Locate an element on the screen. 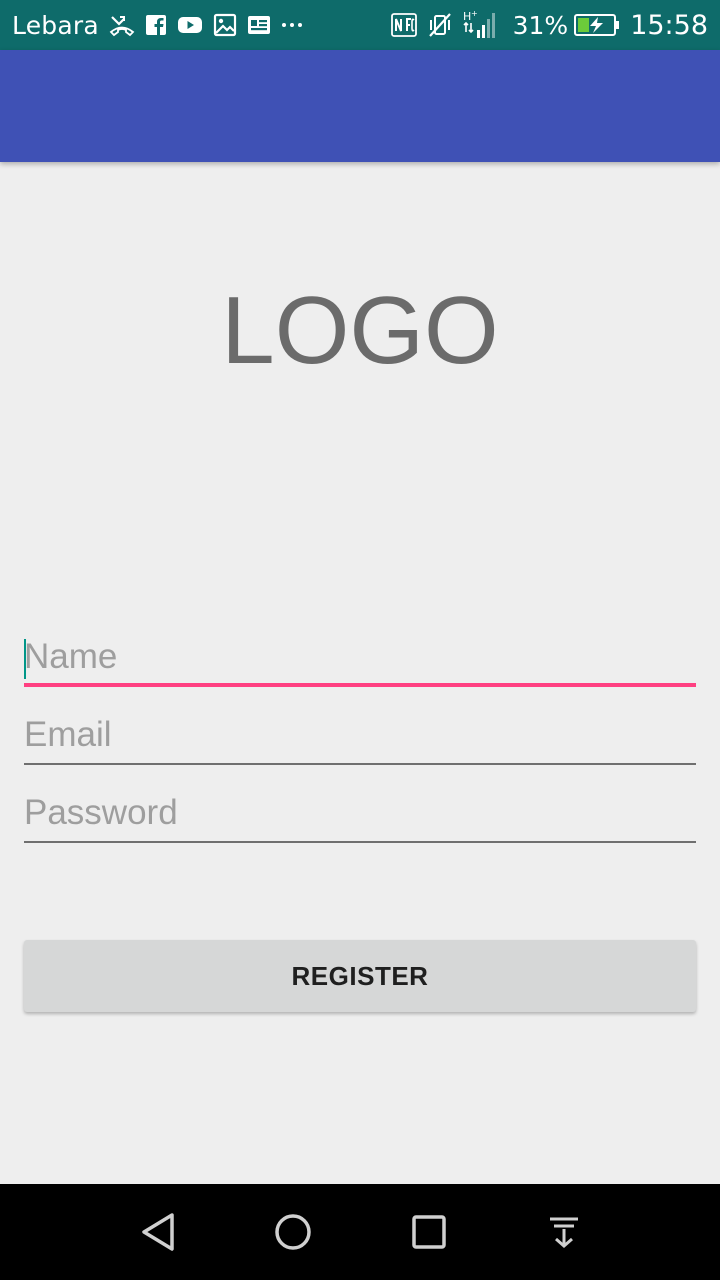  email-field-underline is located at coordinates (360, 764).